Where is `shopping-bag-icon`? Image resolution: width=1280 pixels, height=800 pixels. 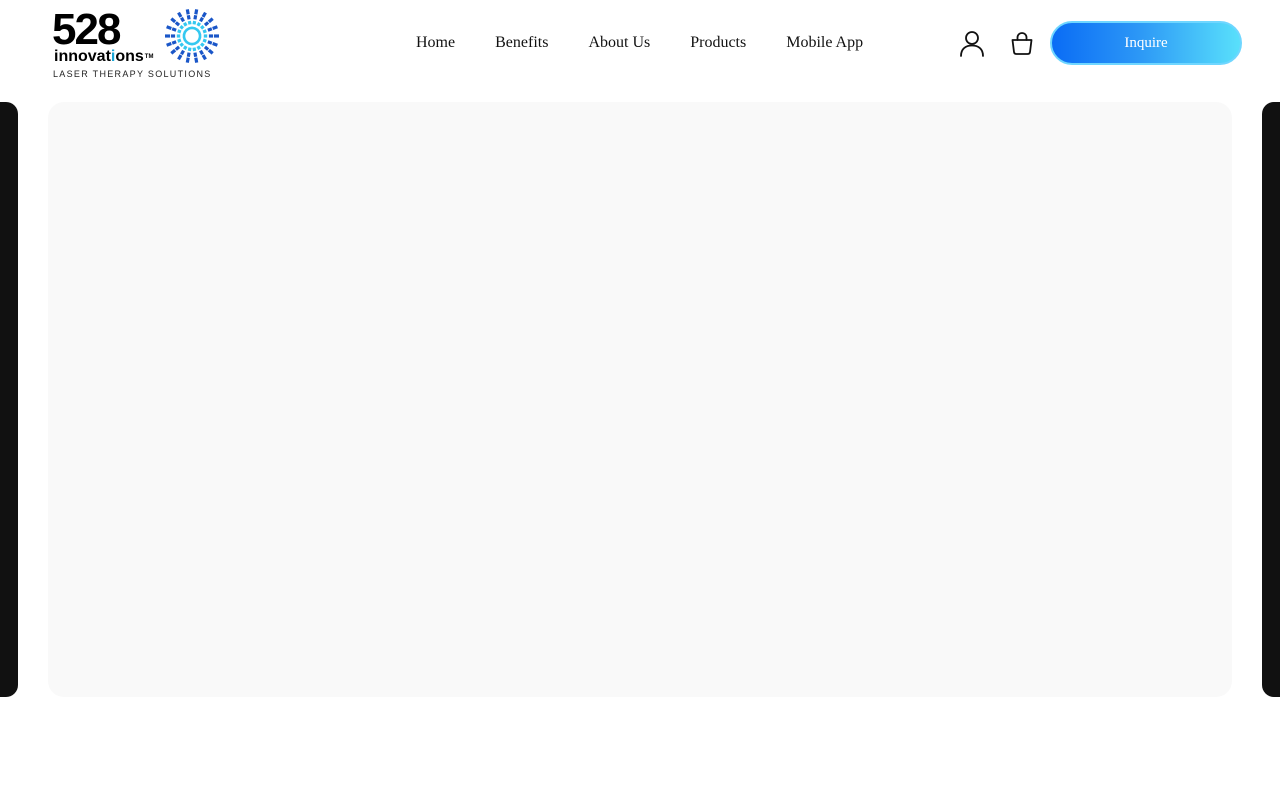
shopping-bag-icon is located at coordinates (1022, 43).